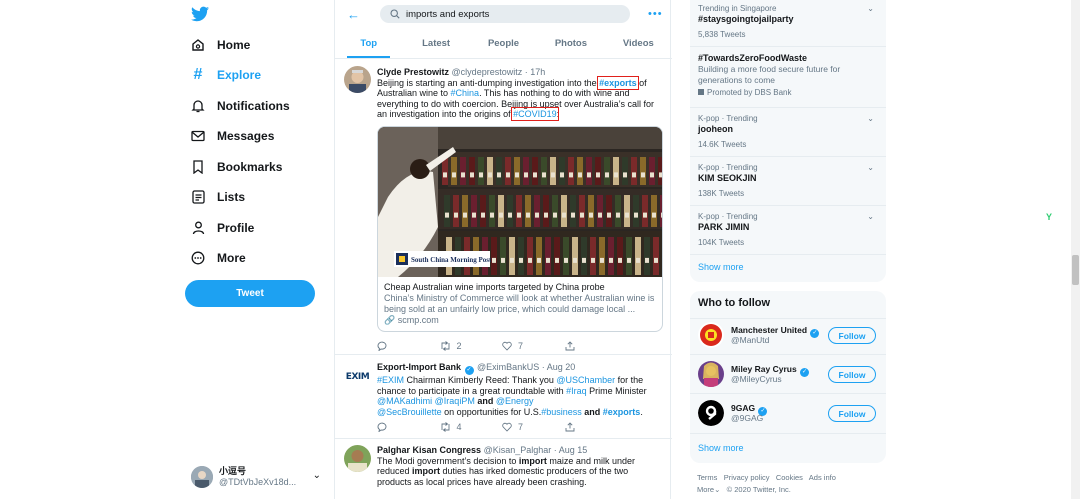  I want to click on nav-explore-label: Explore, so click(239, 75).